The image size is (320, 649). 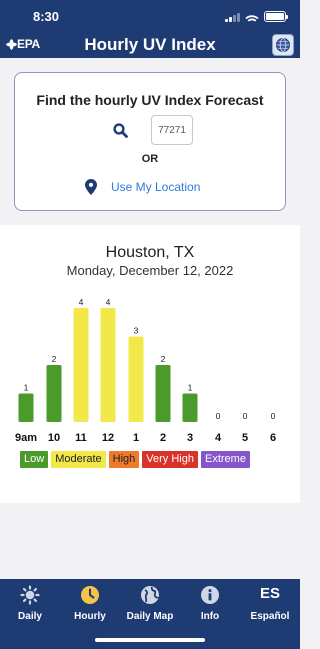 I want to click on bottom-tab-bar: Daily Hourly Daily Map Info ES Español, so click(x=150, y=614).